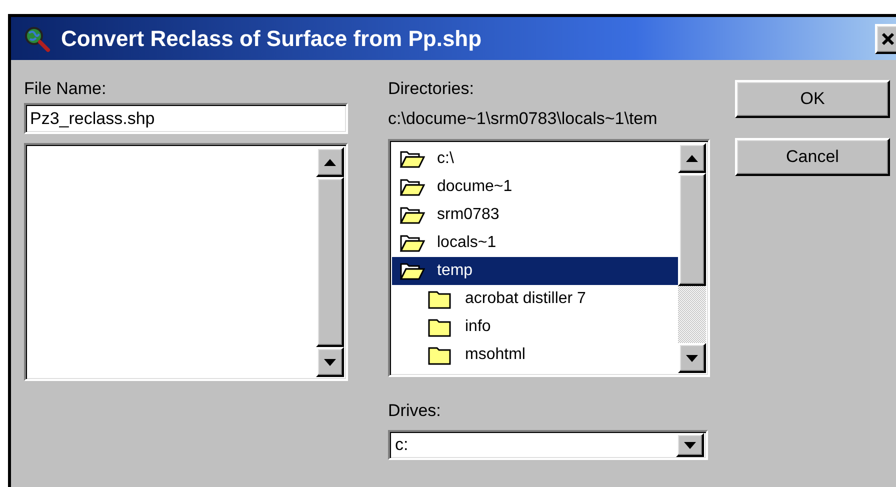 The width and height of the screenshot is (896, 487). Describe the element at coordinates (186, 118) in the screenshot. I see `file-name-field: Pz3_reclass.shp` at that location.